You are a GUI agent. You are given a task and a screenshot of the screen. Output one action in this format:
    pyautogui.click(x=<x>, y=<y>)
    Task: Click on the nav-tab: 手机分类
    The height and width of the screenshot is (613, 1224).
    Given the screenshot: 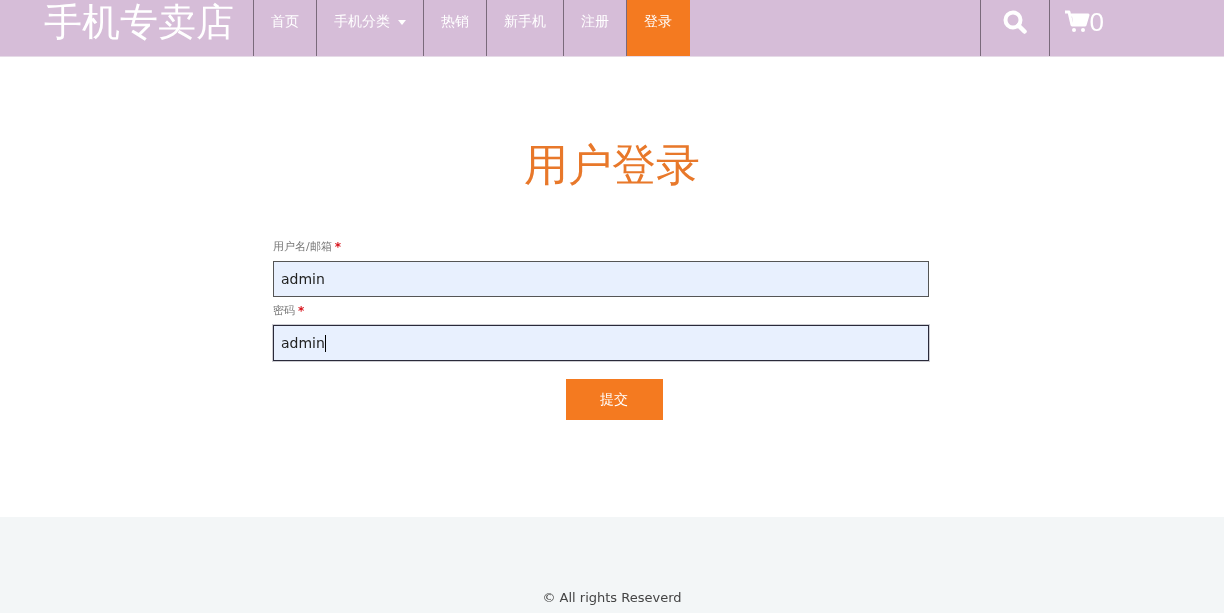 What is the action you would take?
    pyautogui.click(x=370, y=28)
    